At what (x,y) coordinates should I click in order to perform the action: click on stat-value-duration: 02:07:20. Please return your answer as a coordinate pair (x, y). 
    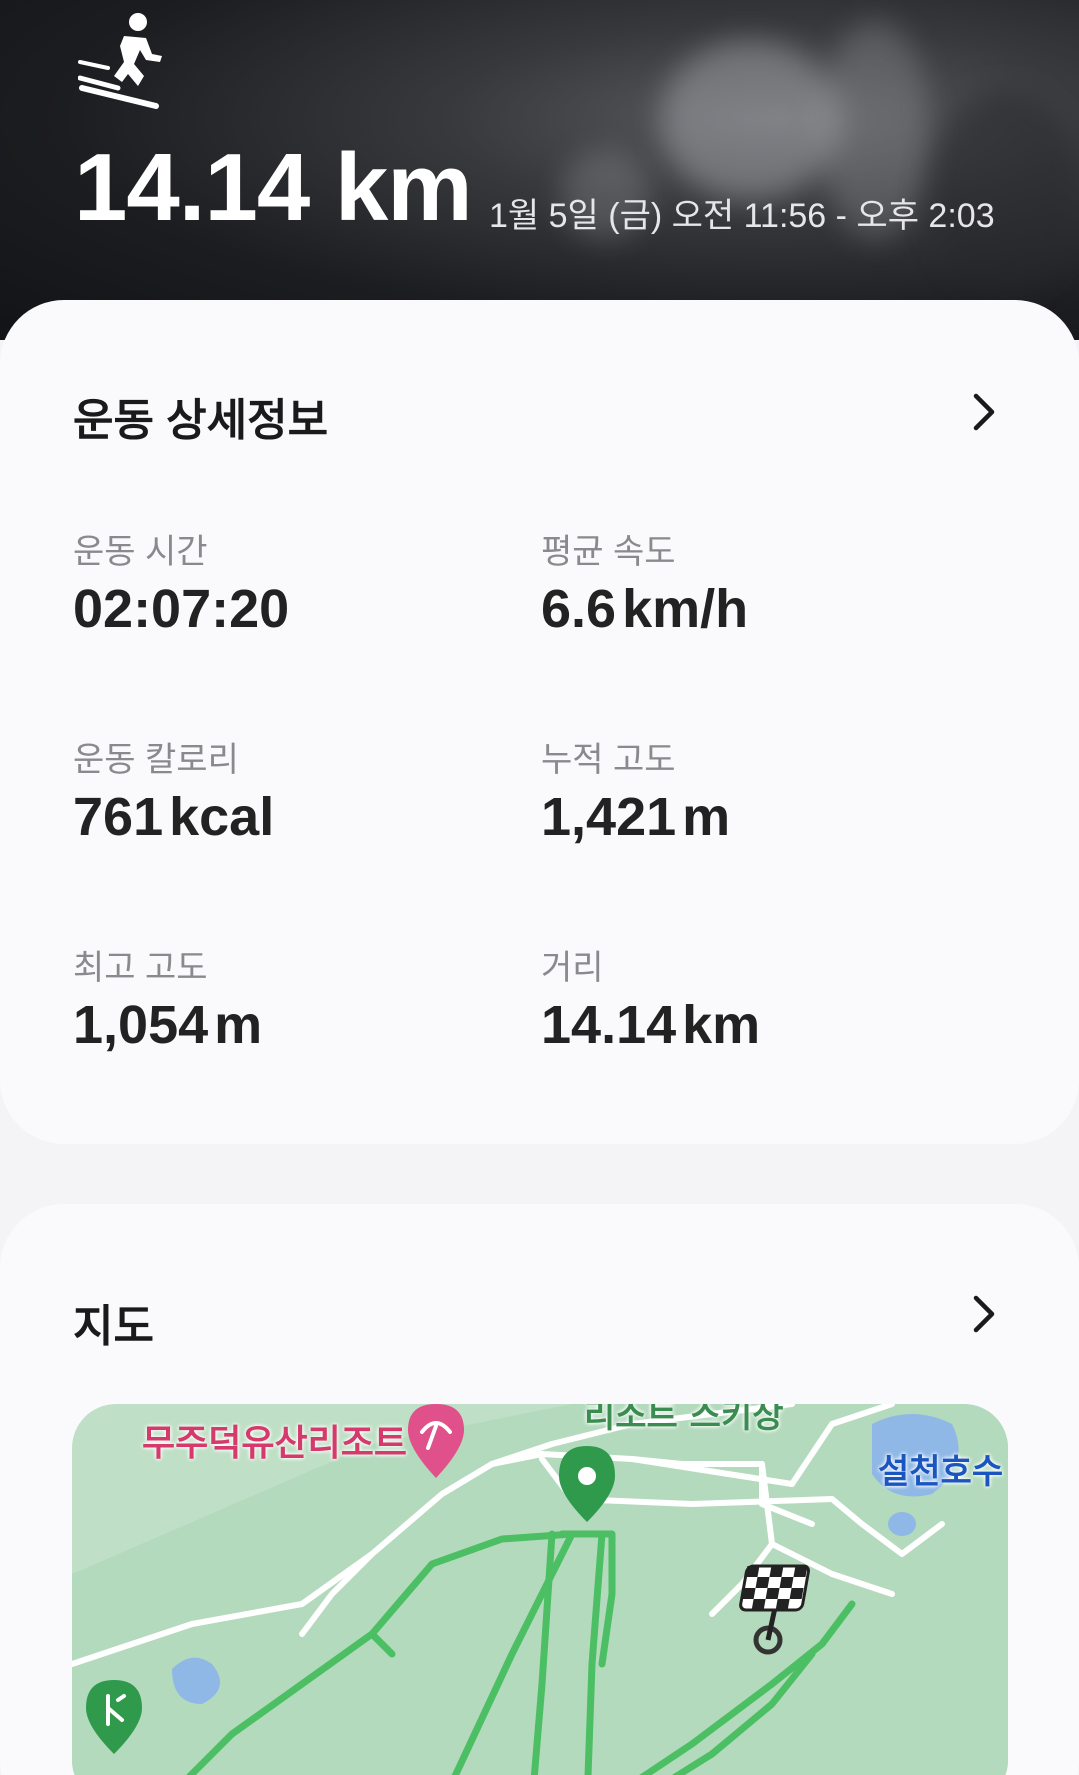
    Looking at the image, I should click on (181, 609).